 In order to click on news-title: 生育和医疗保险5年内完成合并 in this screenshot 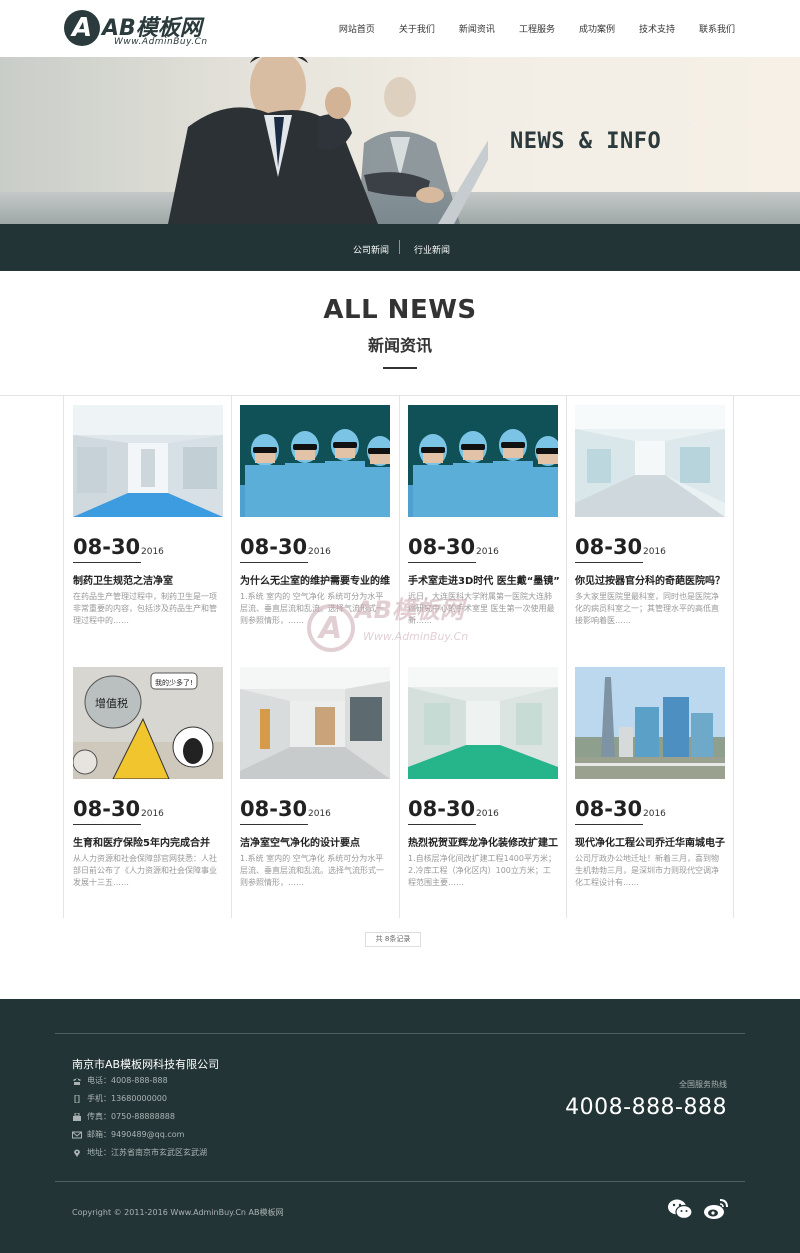, I will do `click(149, 841)`.